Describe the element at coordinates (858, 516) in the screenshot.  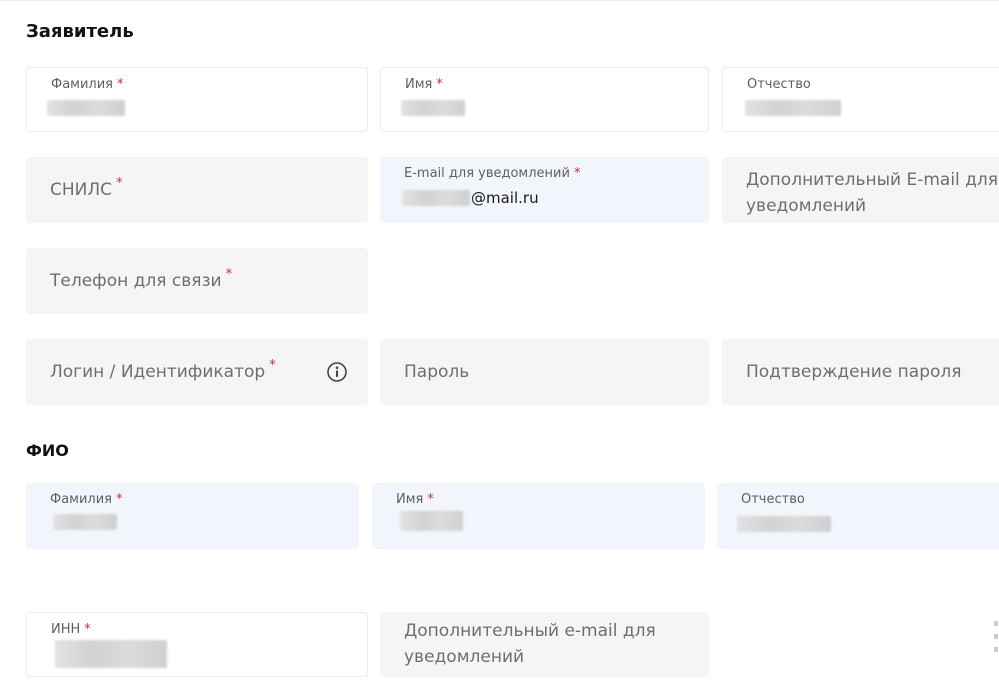
I see `fio-middlename-field: Отчество` at that location.